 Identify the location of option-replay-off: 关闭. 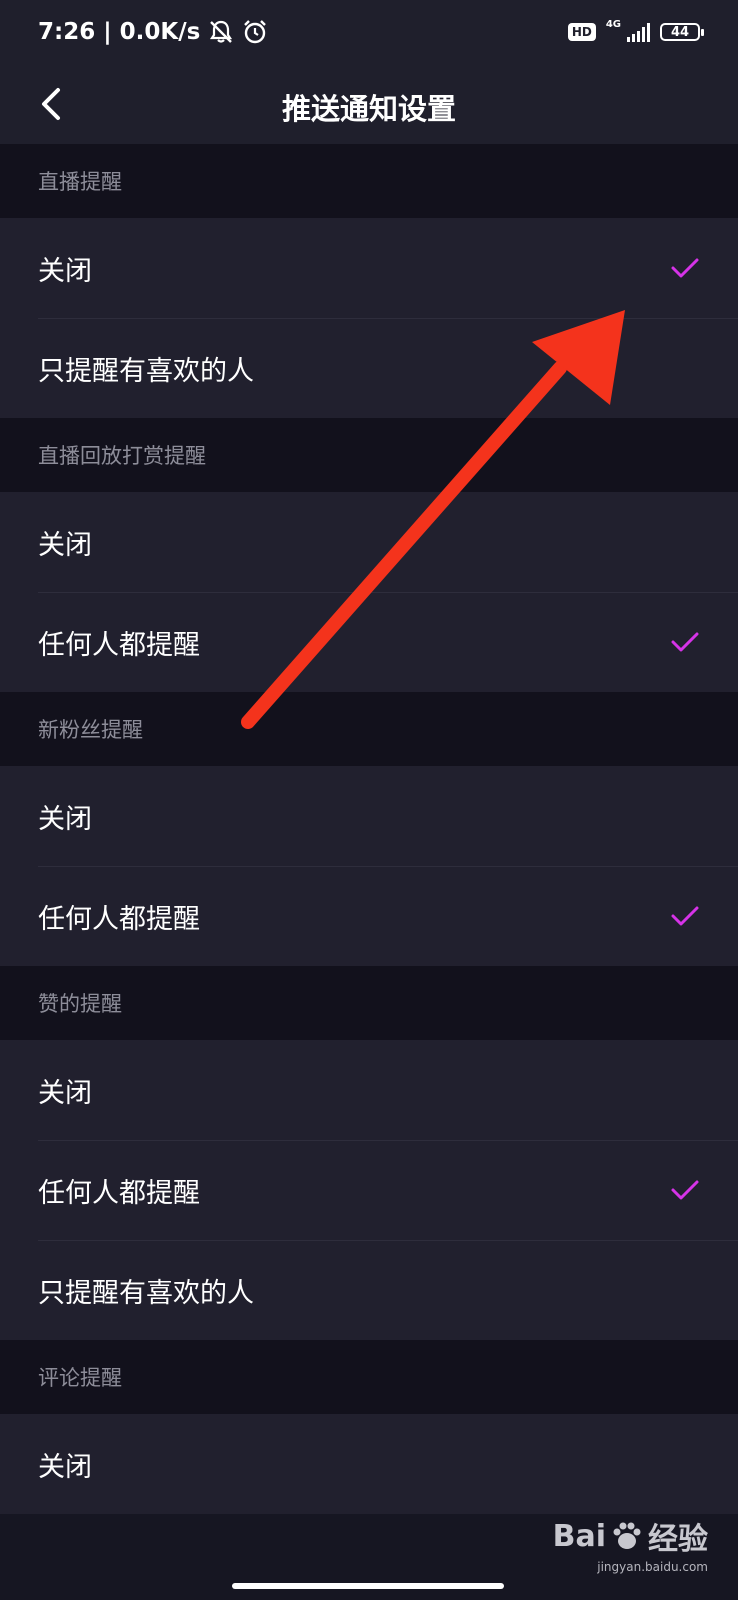
(369, 542).